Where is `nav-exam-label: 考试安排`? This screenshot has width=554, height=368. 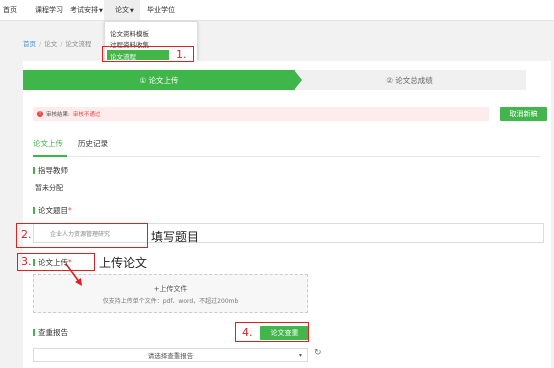
nav-exam-label: 考试安排 is located at coordinates (84, 10).